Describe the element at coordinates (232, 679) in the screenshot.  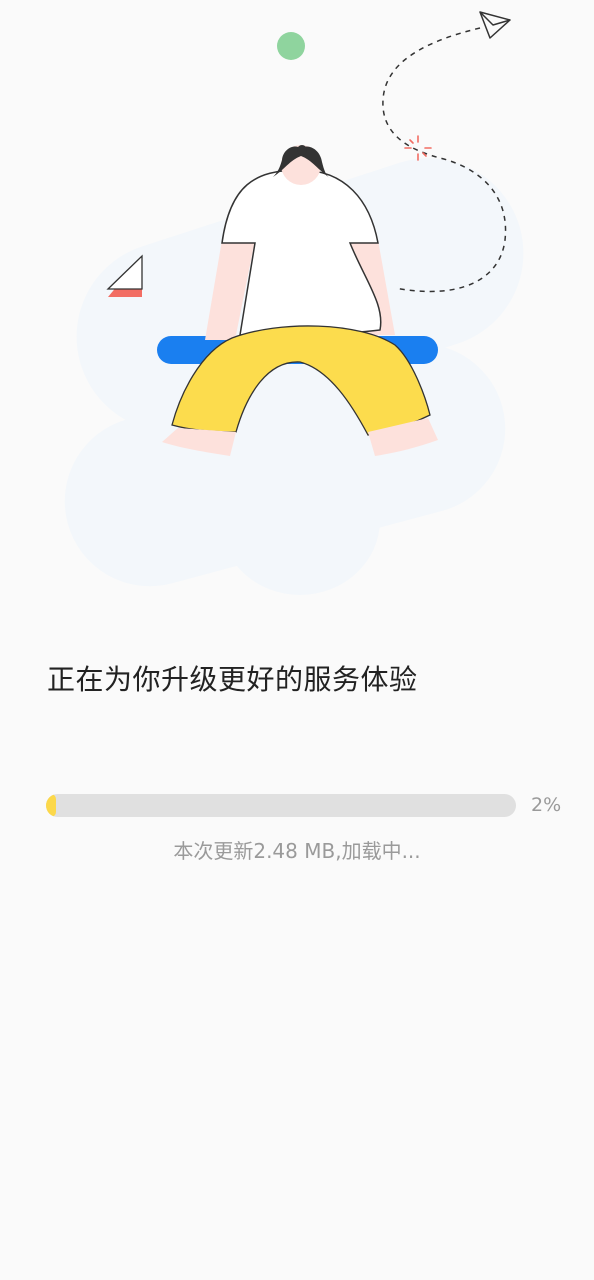
I see `upgrade-headline: 正在为你升级更好的服务体验` at that location.